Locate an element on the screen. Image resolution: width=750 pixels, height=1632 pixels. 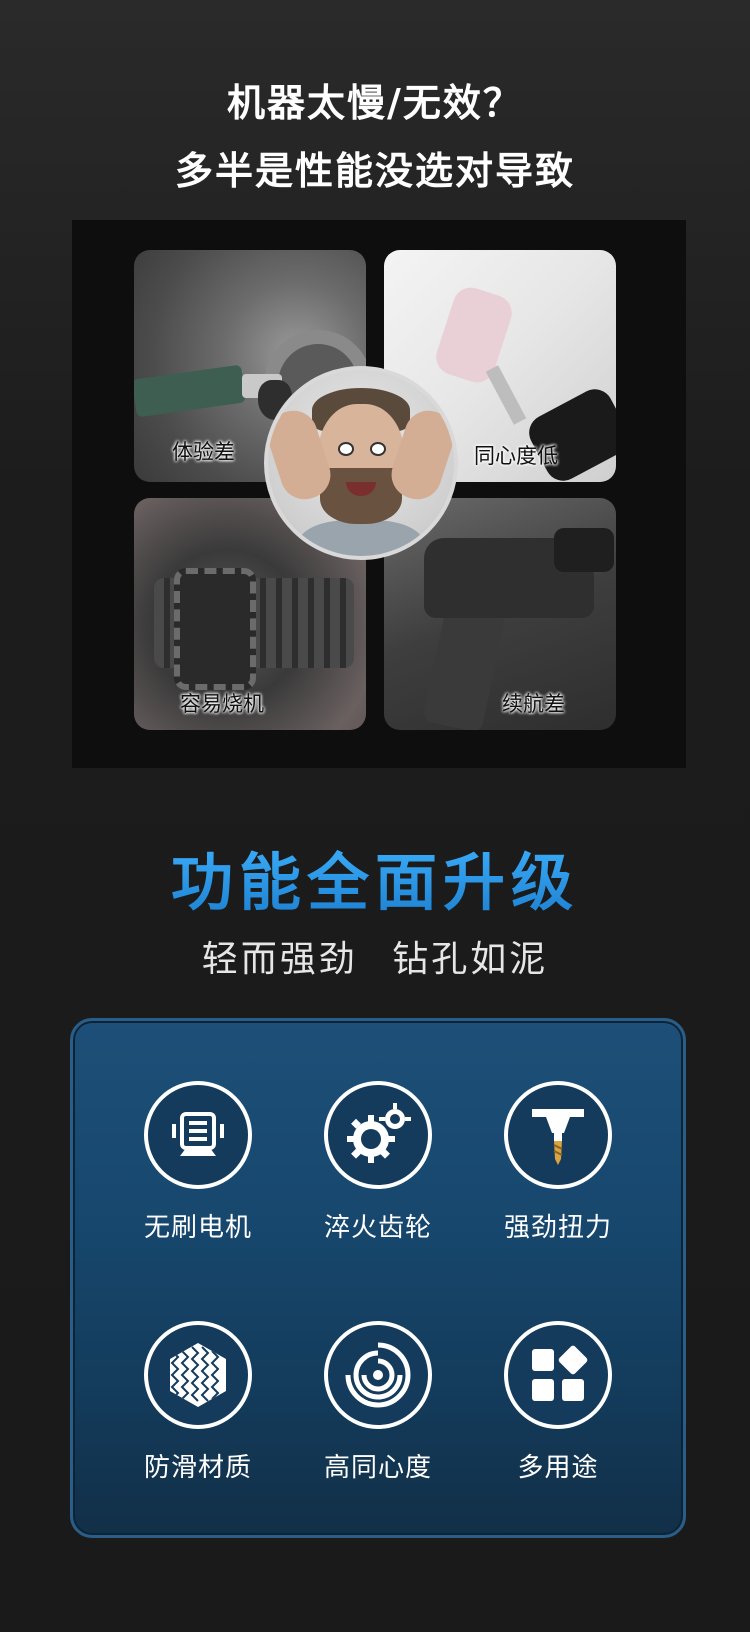
feature-label: 高同心度 is located at coordinates (377, 1468).